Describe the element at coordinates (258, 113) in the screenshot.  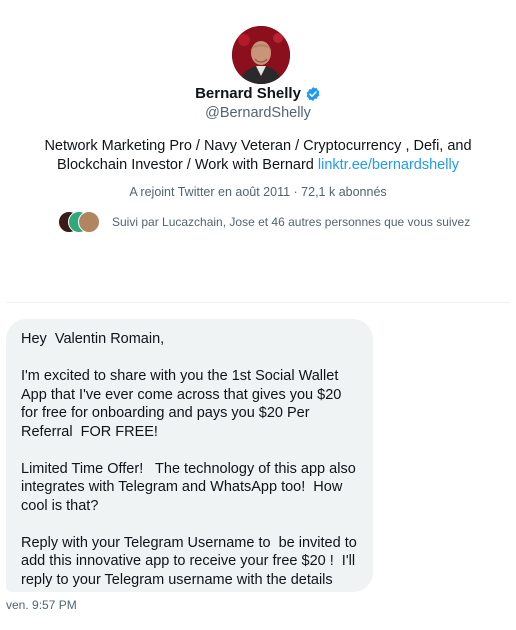
I see `profile-handle: @BernardShelly` at that location.